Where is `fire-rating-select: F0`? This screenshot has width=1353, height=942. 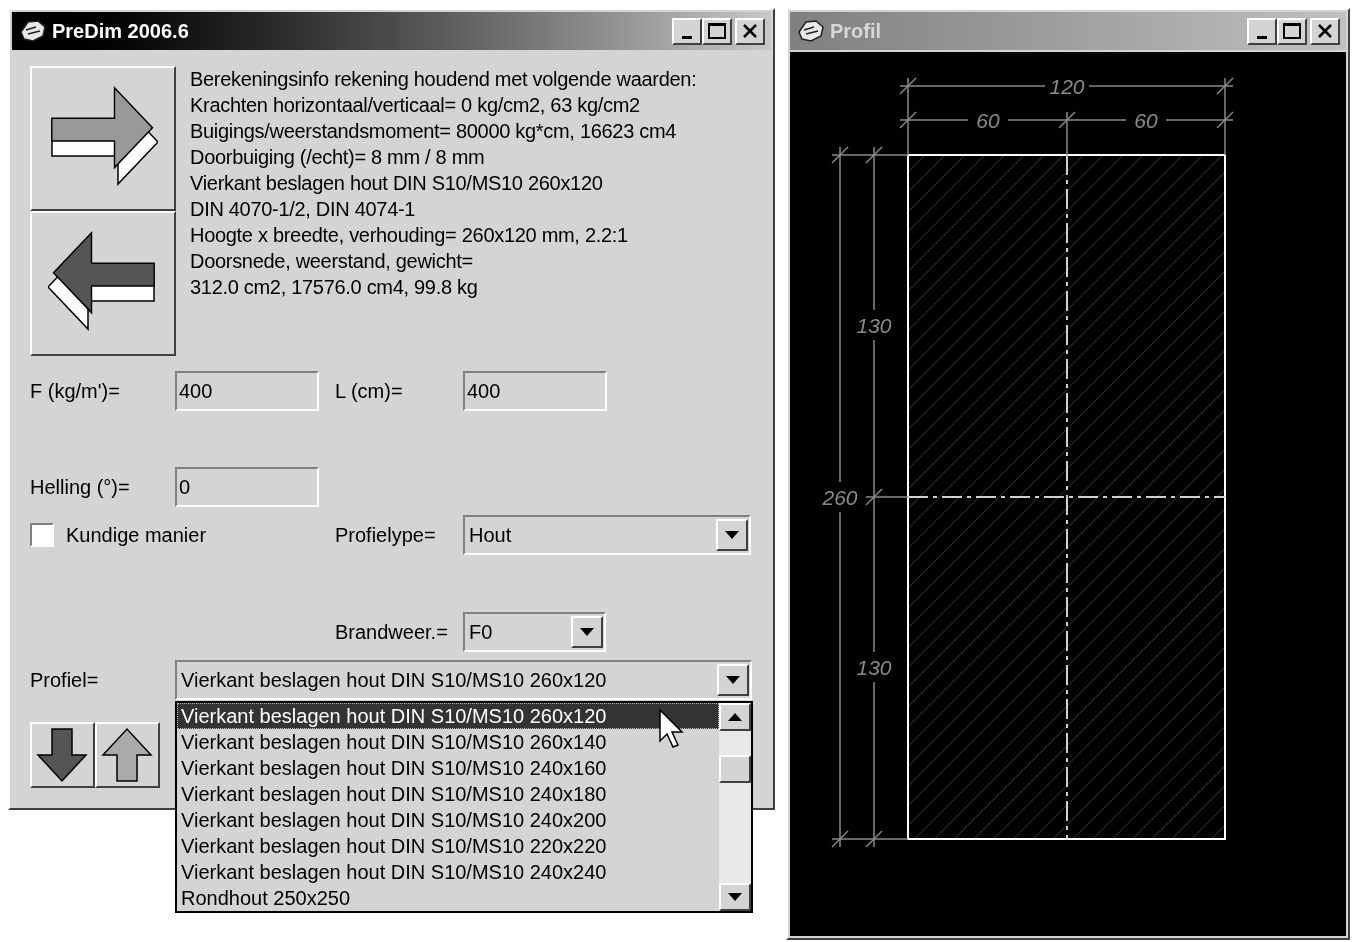
fire-rating-select: F0 is located at coordinates (534, 632).